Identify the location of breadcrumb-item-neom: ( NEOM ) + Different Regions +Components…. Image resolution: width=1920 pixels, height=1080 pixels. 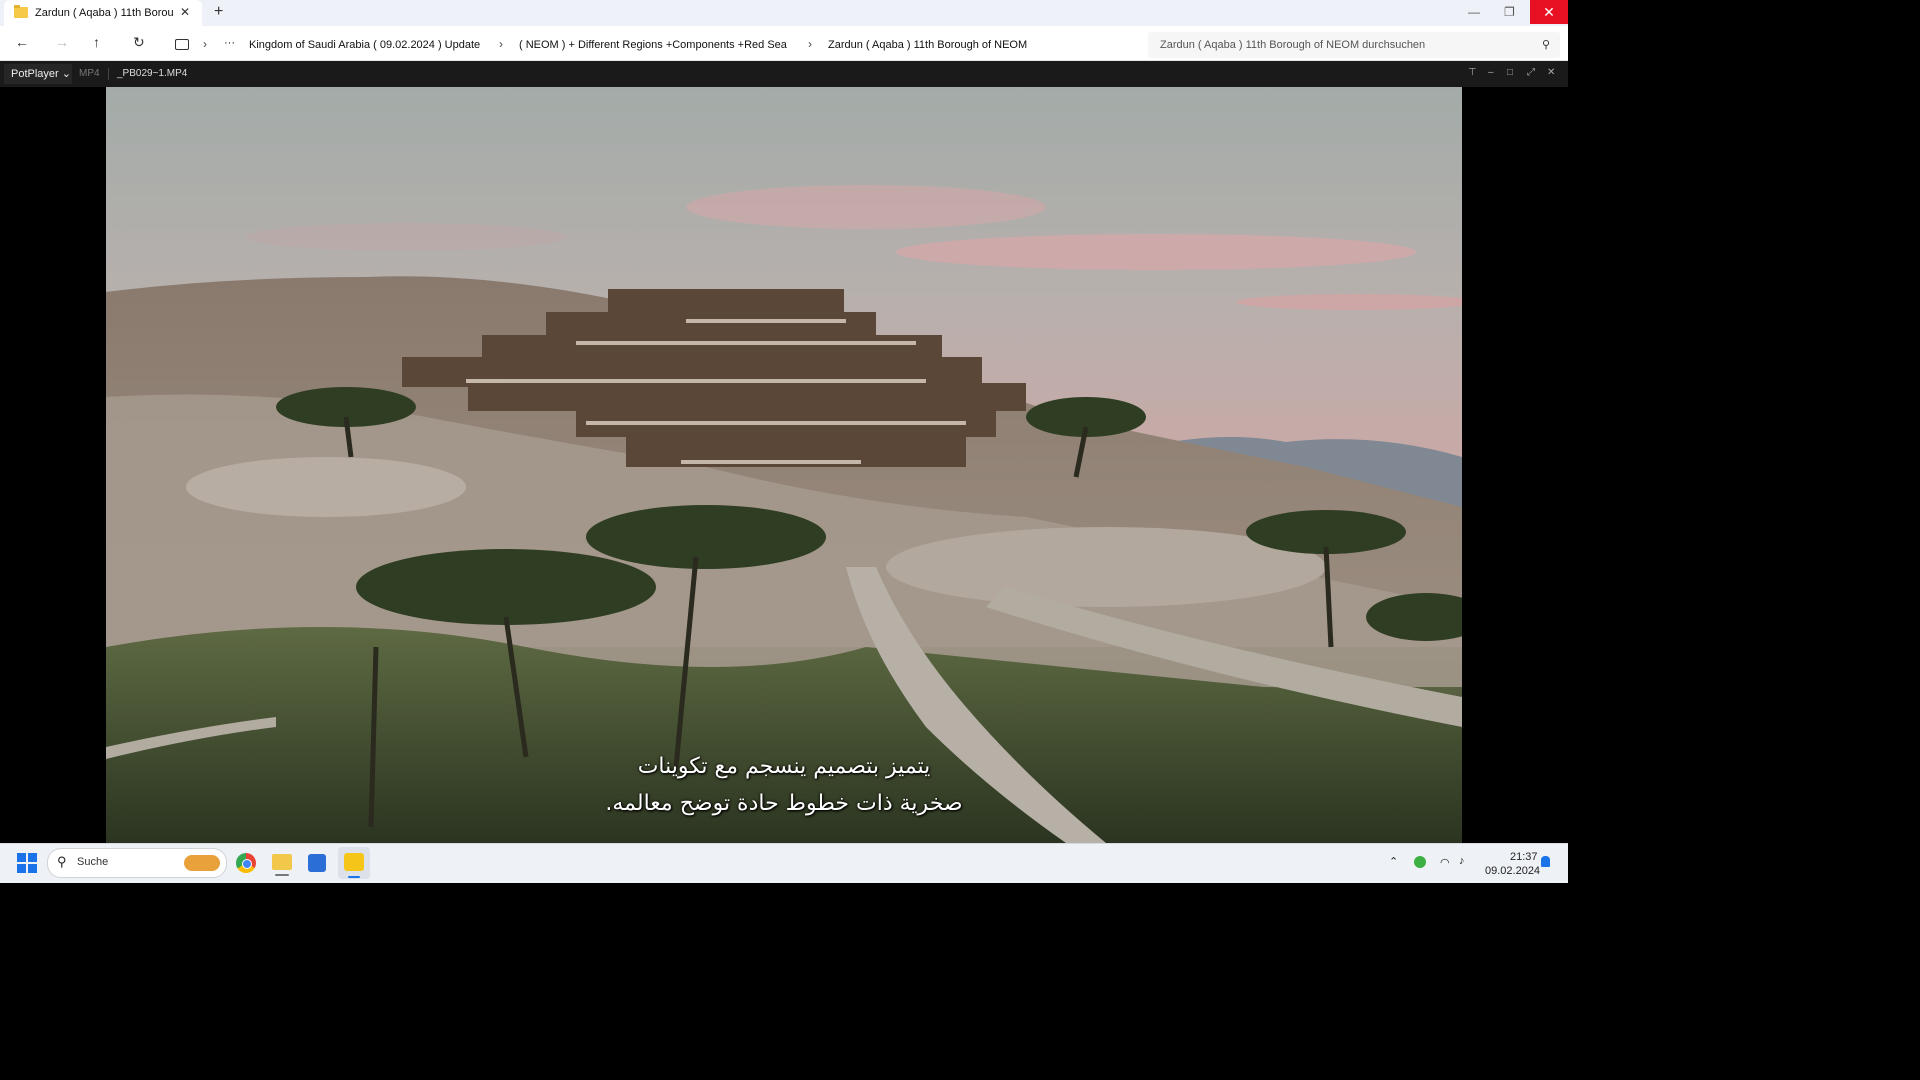
(653, 45).